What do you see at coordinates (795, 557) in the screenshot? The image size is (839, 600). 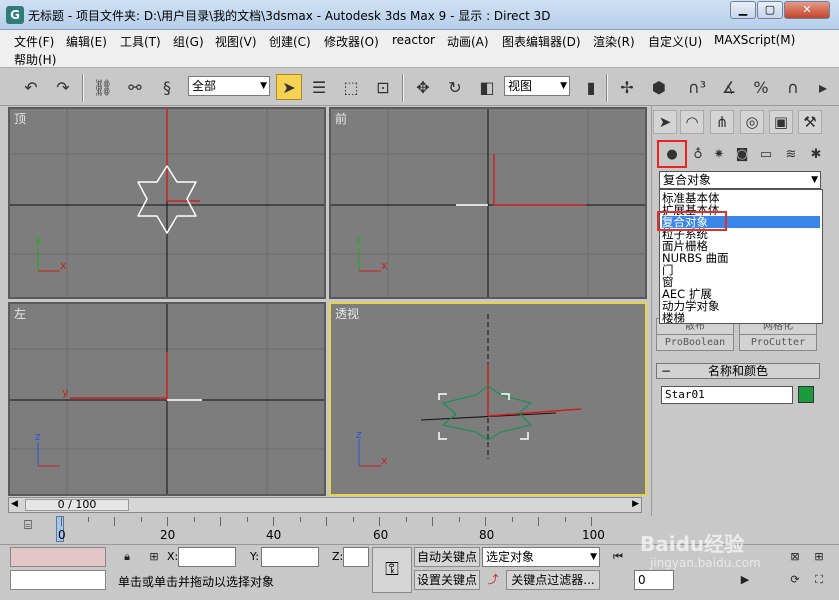 I see `zoom-extents-icon: ⊠` at bounding box center [795, 557].